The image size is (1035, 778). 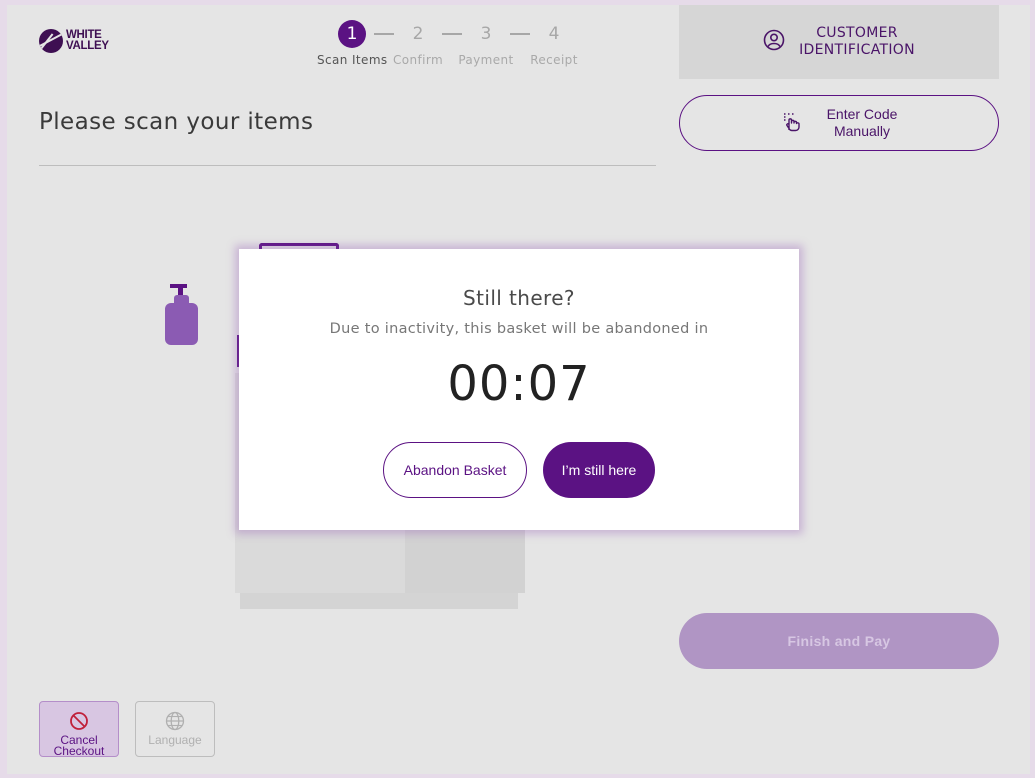 I want to click on still-here-button: I’m still here, so click(x=599, y=470).